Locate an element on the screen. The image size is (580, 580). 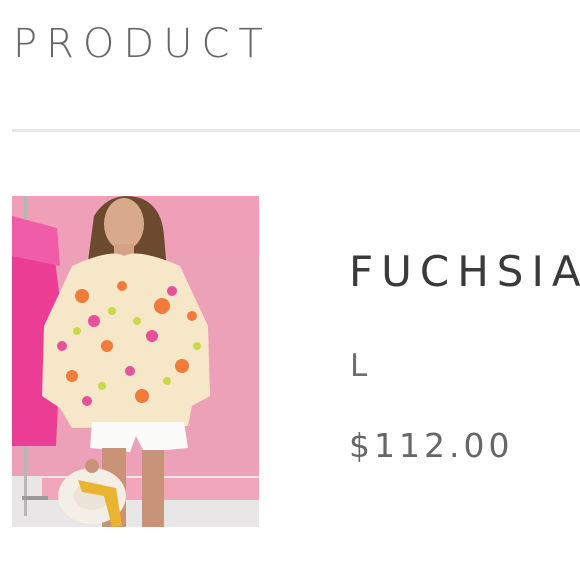
product-name: FUCHSIA is located at coordinates (464, 272).